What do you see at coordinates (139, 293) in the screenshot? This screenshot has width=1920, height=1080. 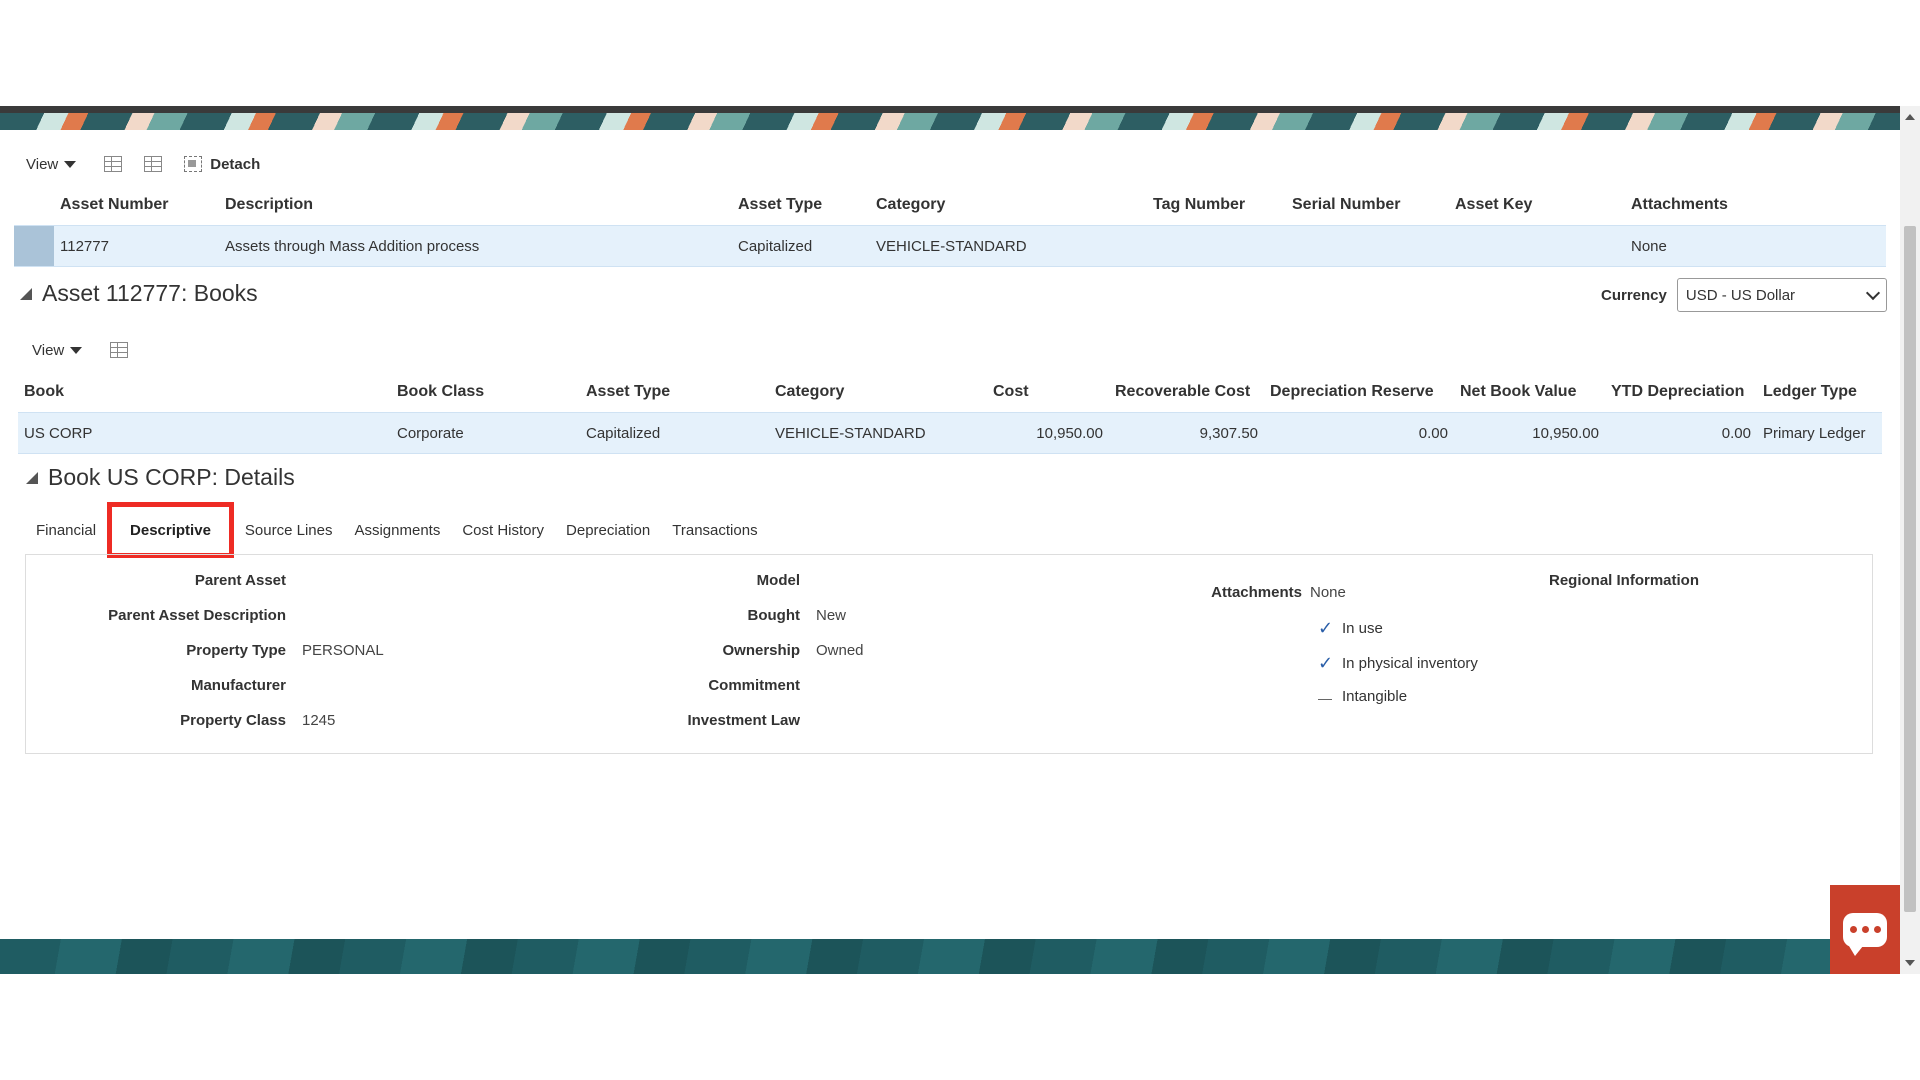 I see `books-section-title: Asset 112777: Books` at bounding box center [139, 293].